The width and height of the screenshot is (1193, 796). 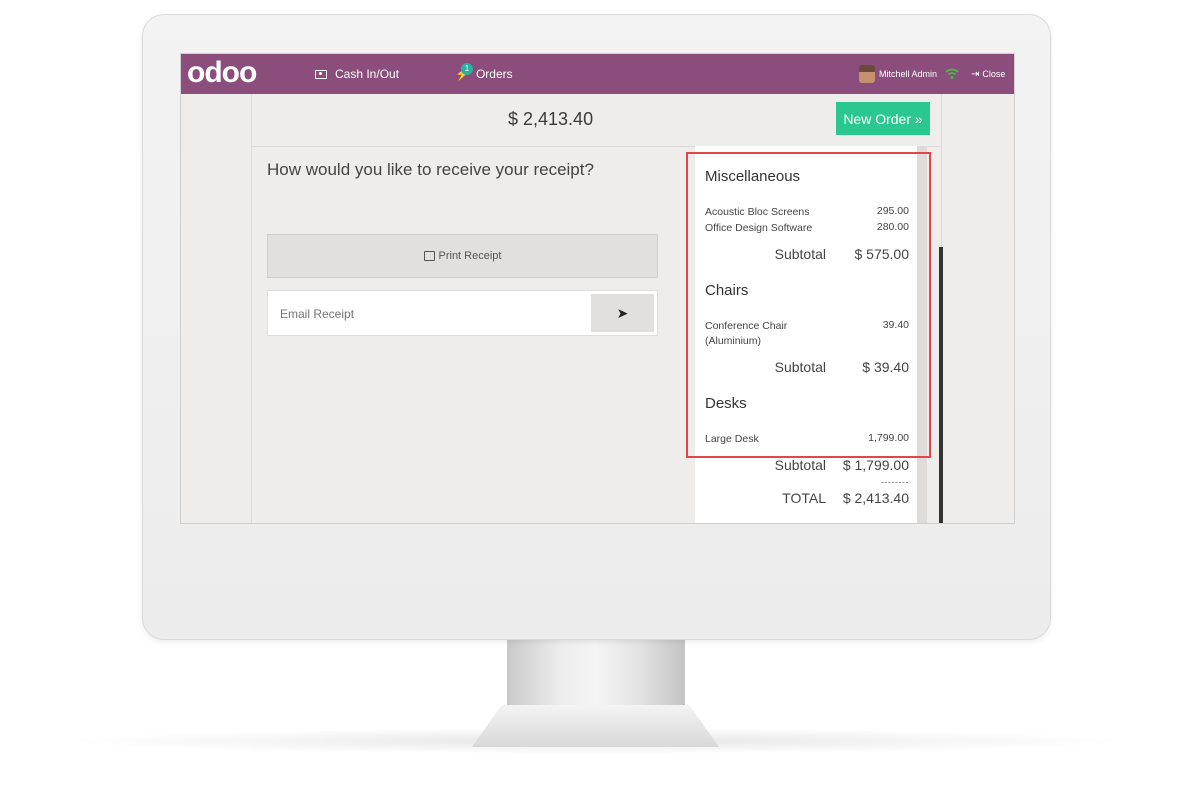 I want to click on odoo-logo: odoo, so click(x=222, y=73).